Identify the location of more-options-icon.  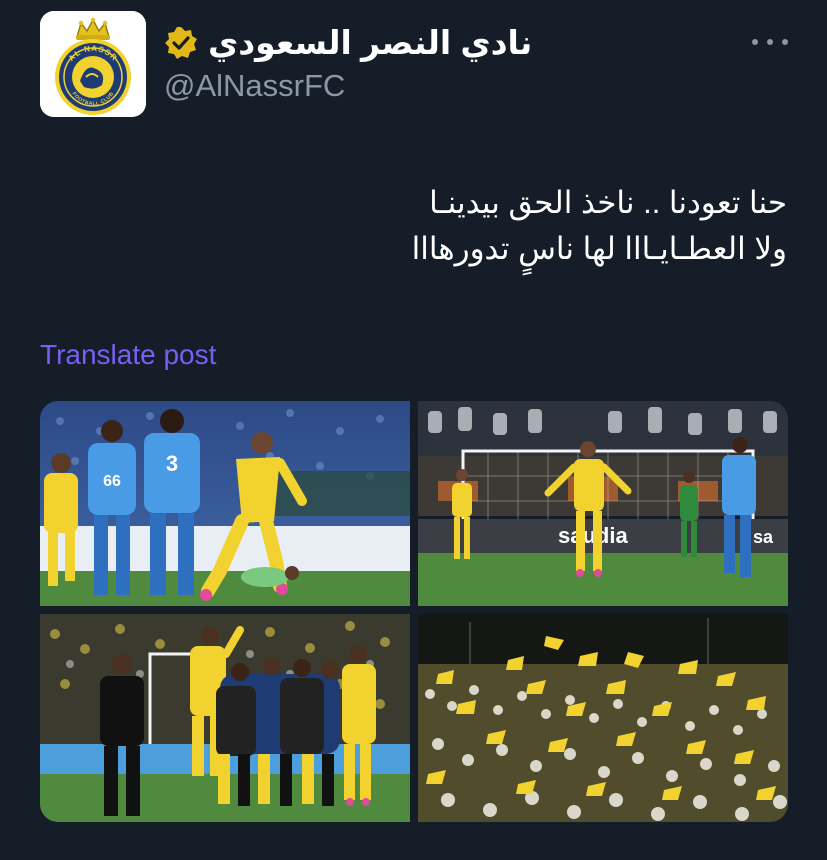
(770, 42).